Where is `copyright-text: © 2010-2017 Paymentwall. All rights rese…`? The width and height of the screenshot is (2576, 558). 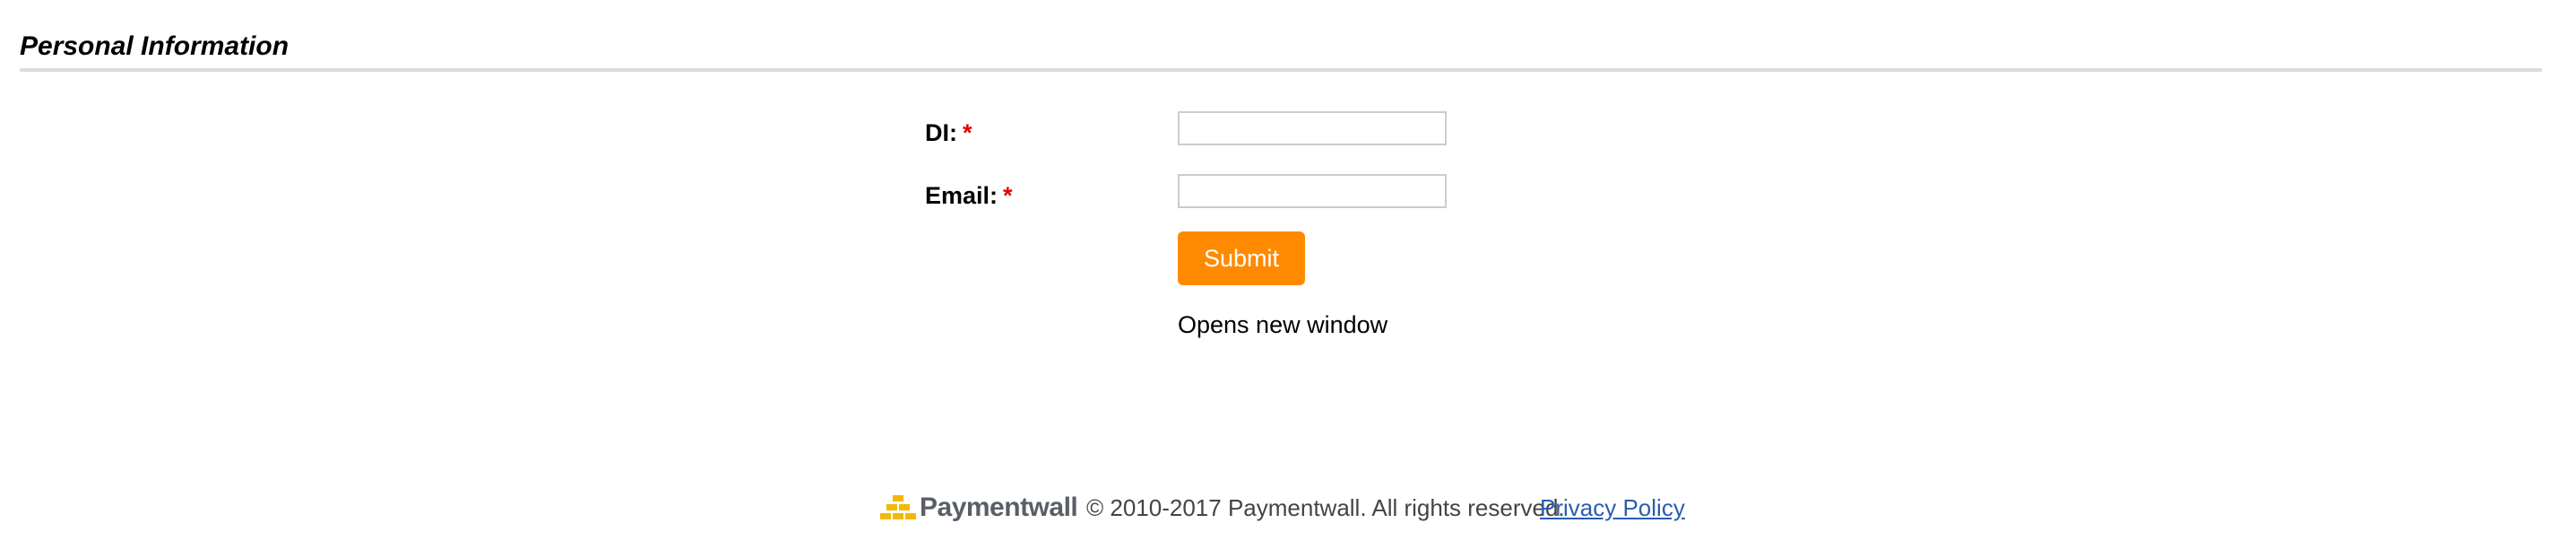
copyright-text: © 2010-2017 Paymentwall. All rights rese… is located at coordinates (1325, 507).